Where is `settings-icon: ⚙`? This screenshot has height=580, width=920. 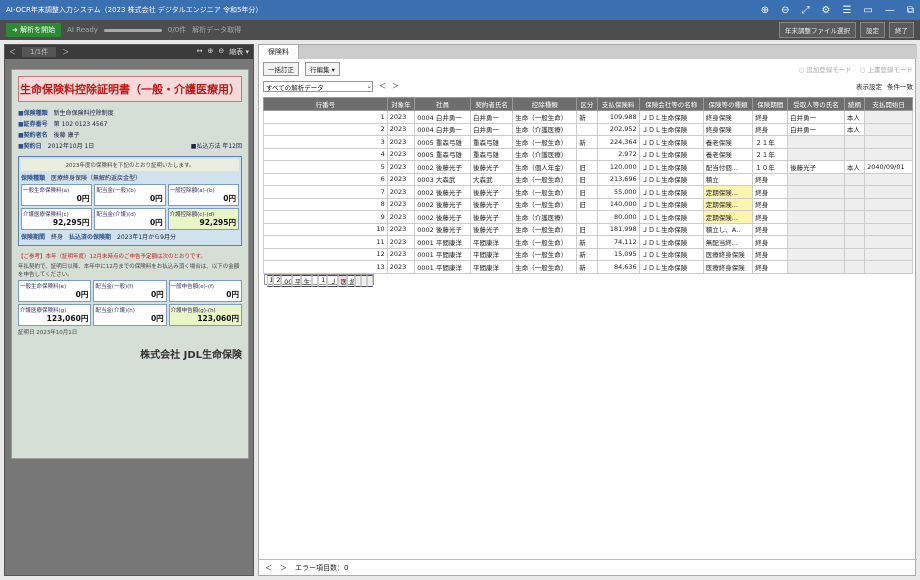 settings-icon: ⚙ is located at coordinates (825, 10).